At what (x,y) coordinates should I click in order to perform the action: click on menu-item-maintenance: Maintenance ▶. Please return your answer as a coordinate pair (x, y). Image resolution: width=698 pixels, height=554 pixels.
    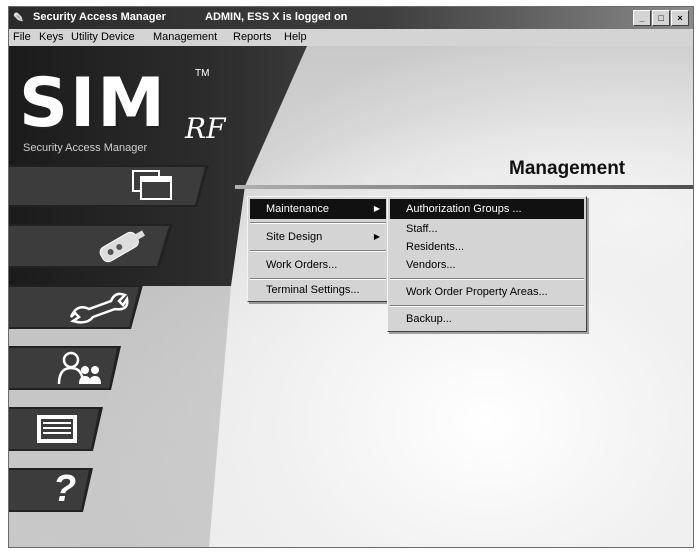
    Looking at the image, I should click on (318, 209).